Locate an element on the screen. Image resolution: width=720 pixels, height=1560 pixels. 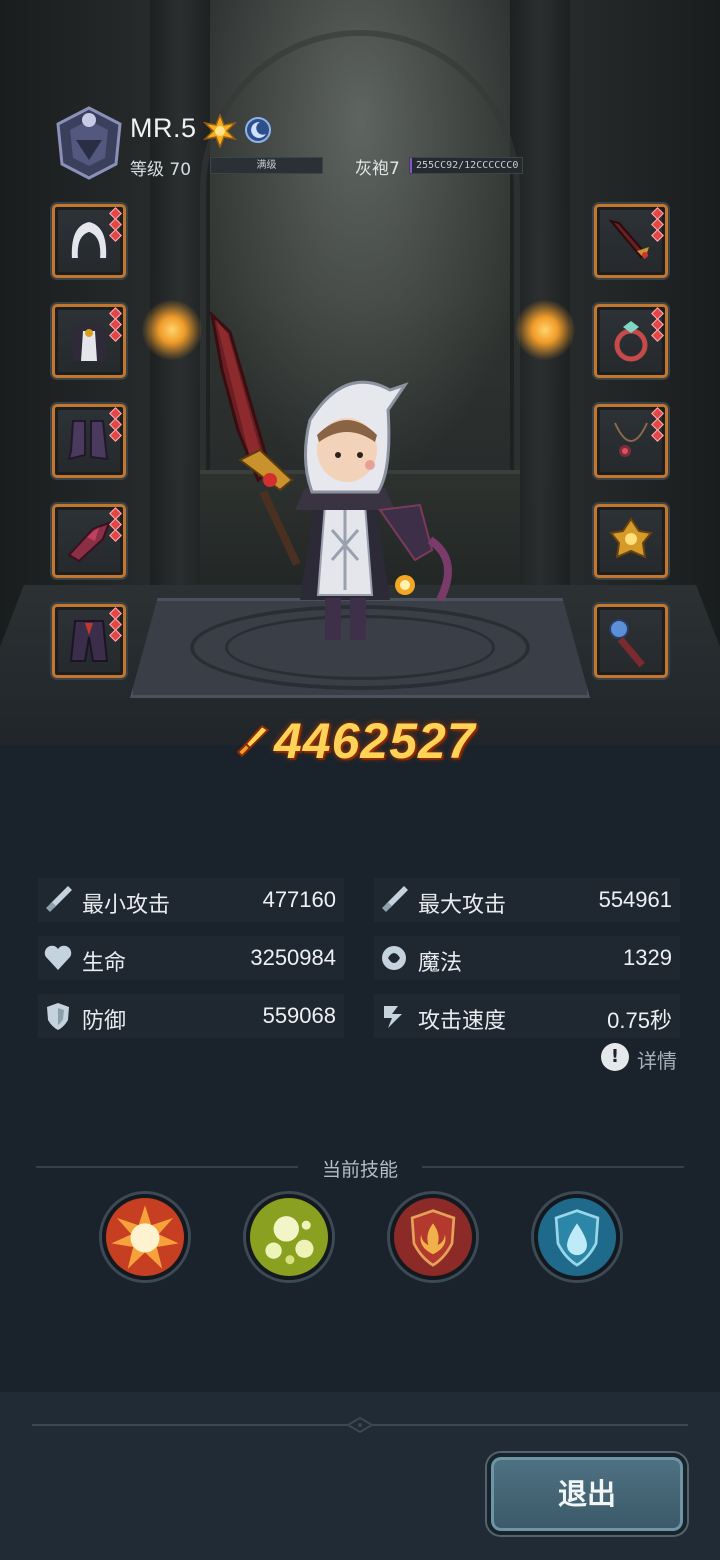
sun-badge-icon is located at coordinates (220, 131).